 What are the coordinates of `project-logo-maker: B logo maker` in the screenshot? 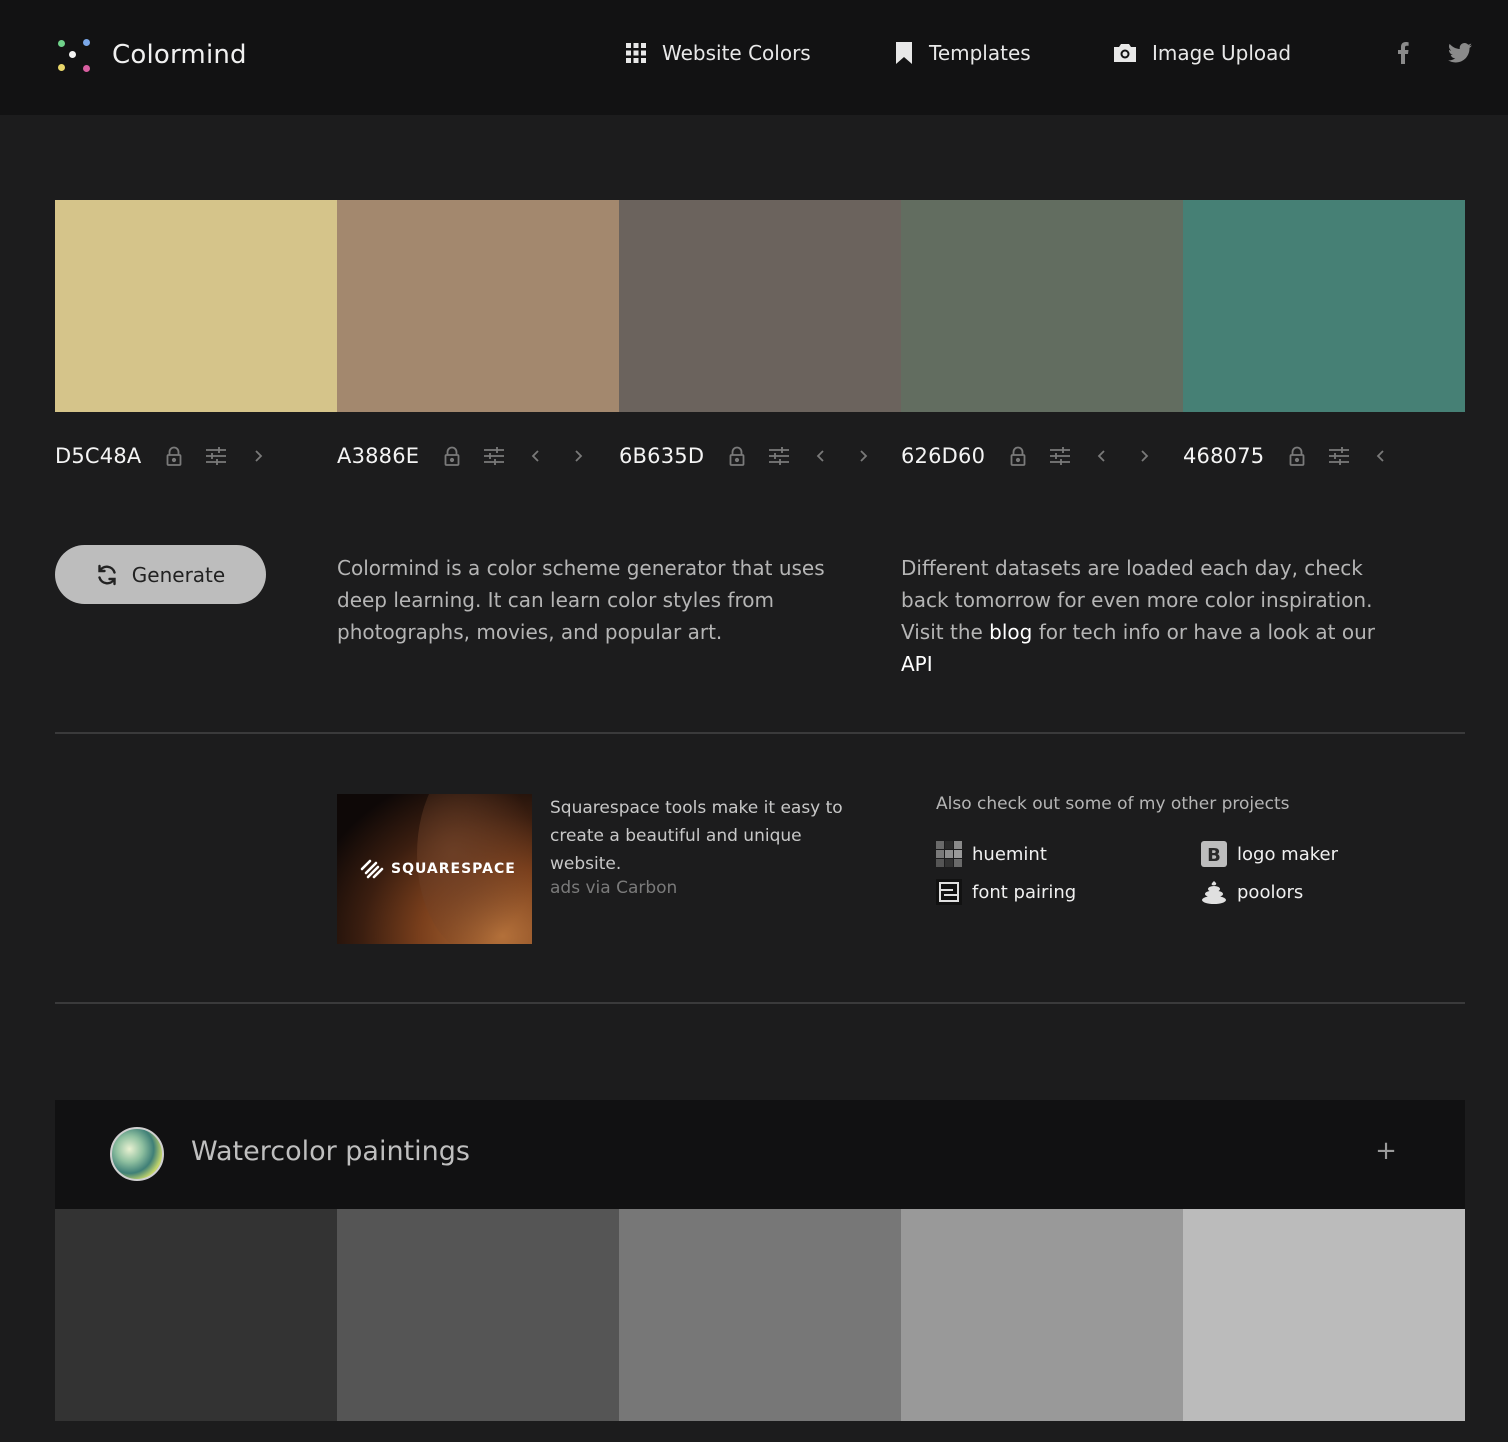 It's located at (1269, 854).